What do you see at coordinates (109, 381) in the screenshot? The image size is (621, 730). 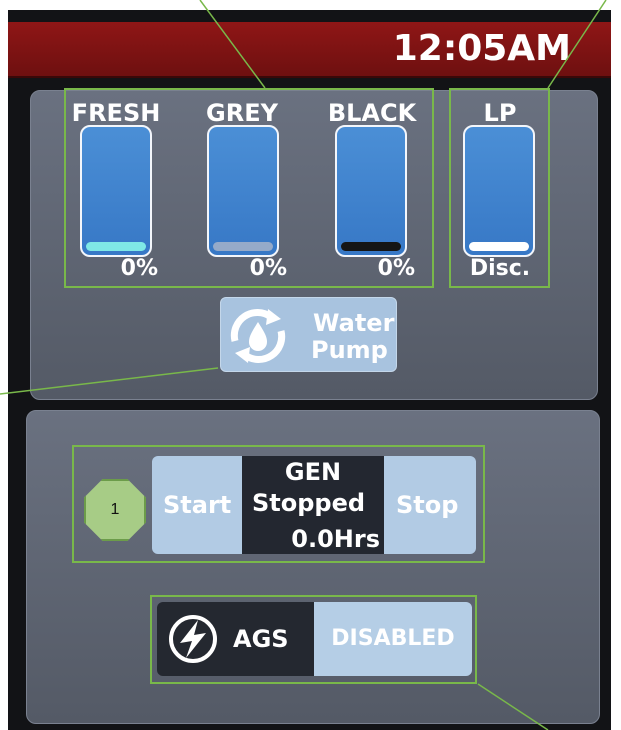 I see `pump-callout-line` at bounding box center [109, 381].